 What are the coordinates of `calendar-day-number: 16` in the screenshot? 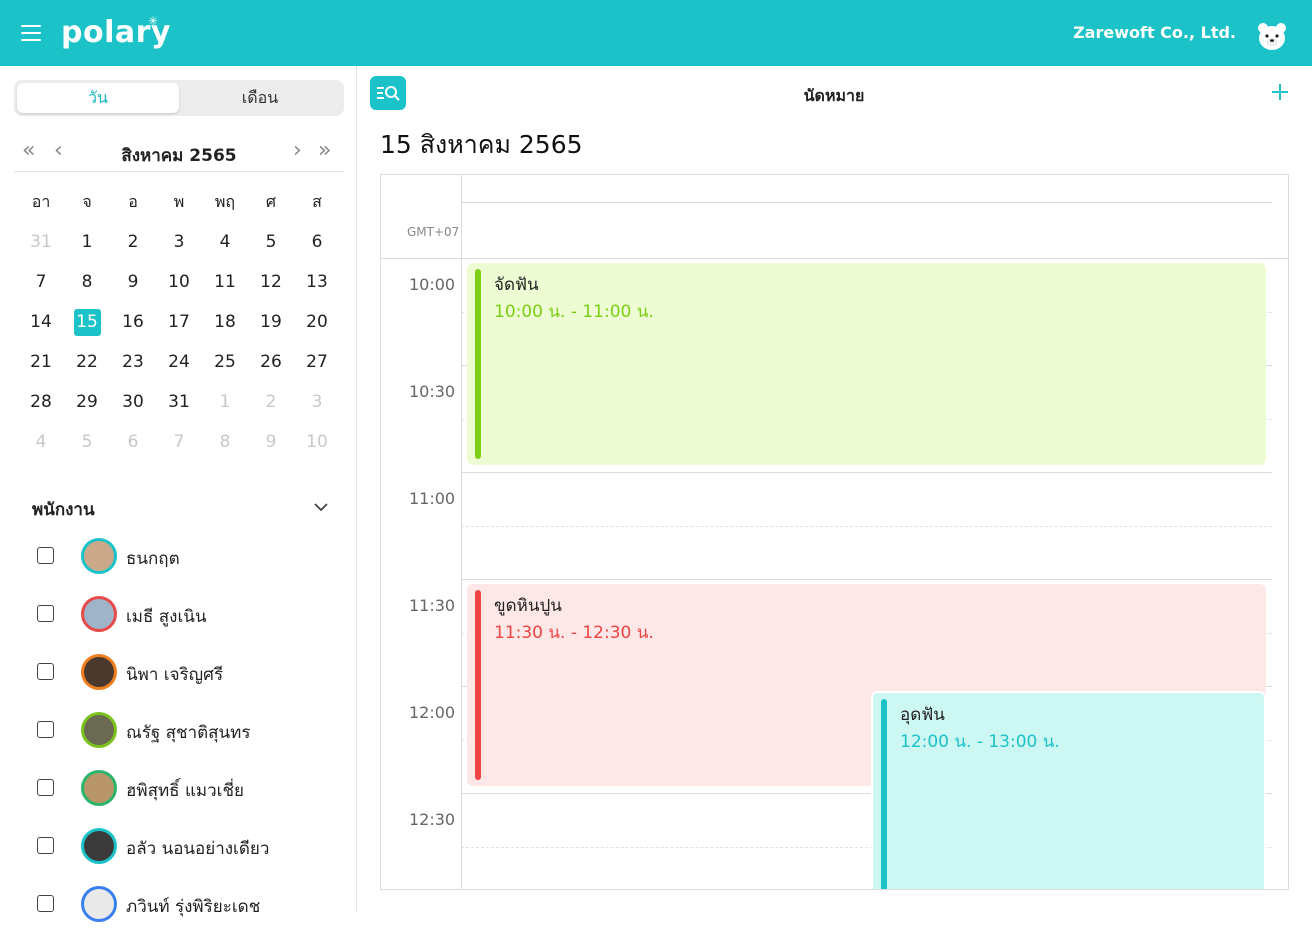 It's located at (133, 322).